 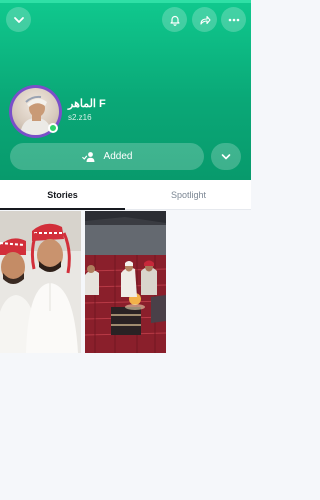 I want to click on display-name: الماهر F, so click(x=87, y=104).